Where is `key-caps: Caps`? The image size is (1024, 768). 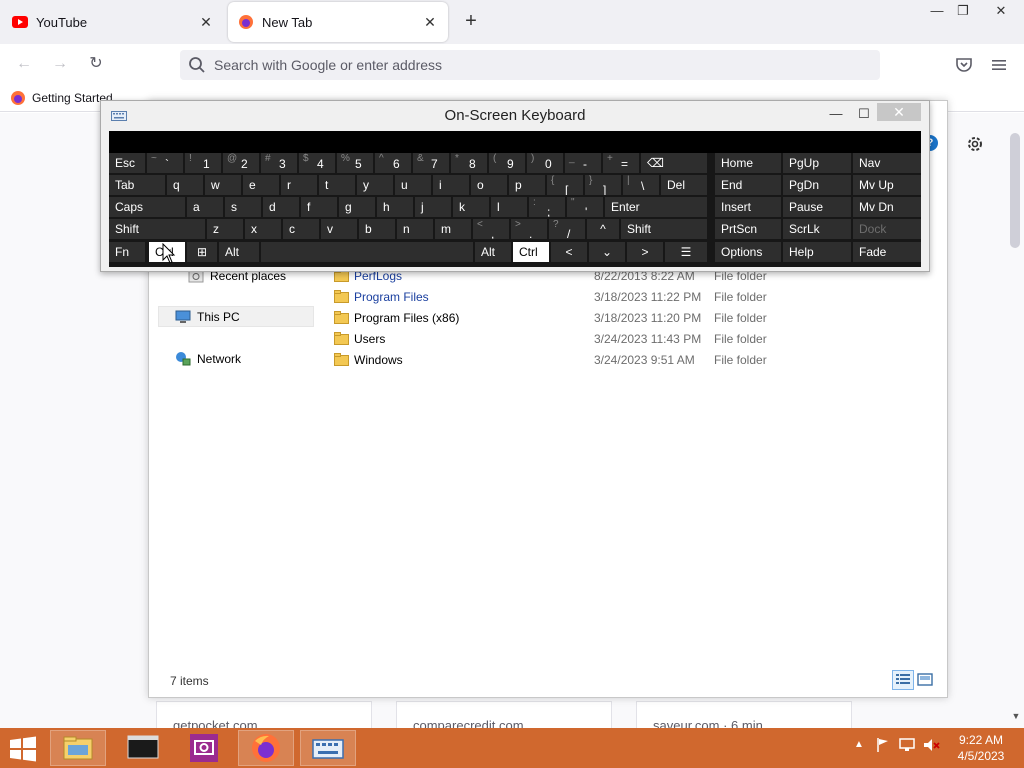 key-caps: Caps is located at coordinates (147, 207).